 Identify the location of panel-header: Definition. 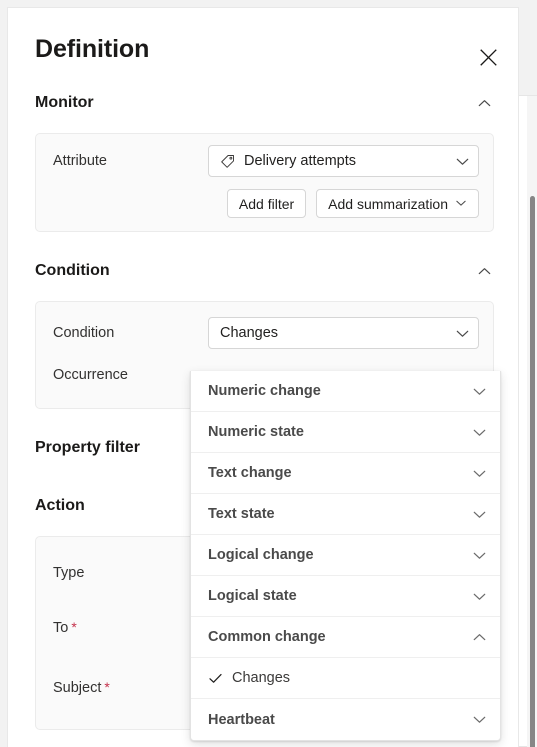
(263, 47).